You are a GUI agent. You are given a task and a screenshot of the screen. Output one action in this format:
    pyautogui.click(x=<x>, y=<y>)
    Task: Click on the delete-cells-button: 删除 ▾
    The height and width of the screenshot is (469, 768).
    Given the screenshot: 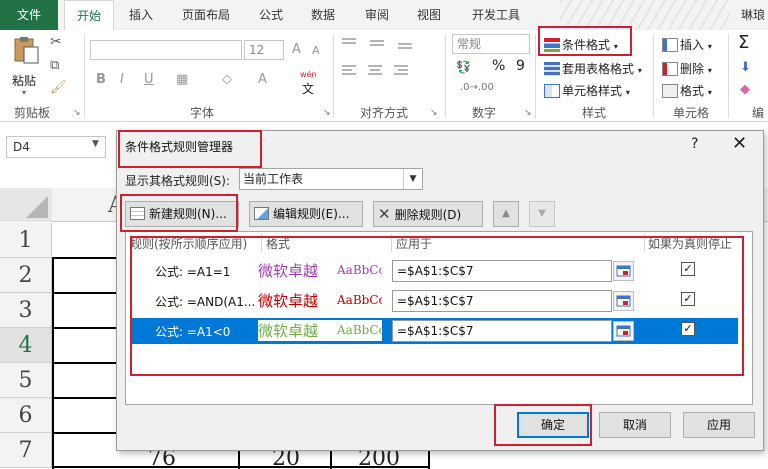 What is the action you would take?
    pyautogui.click(x=687, y=68)
    